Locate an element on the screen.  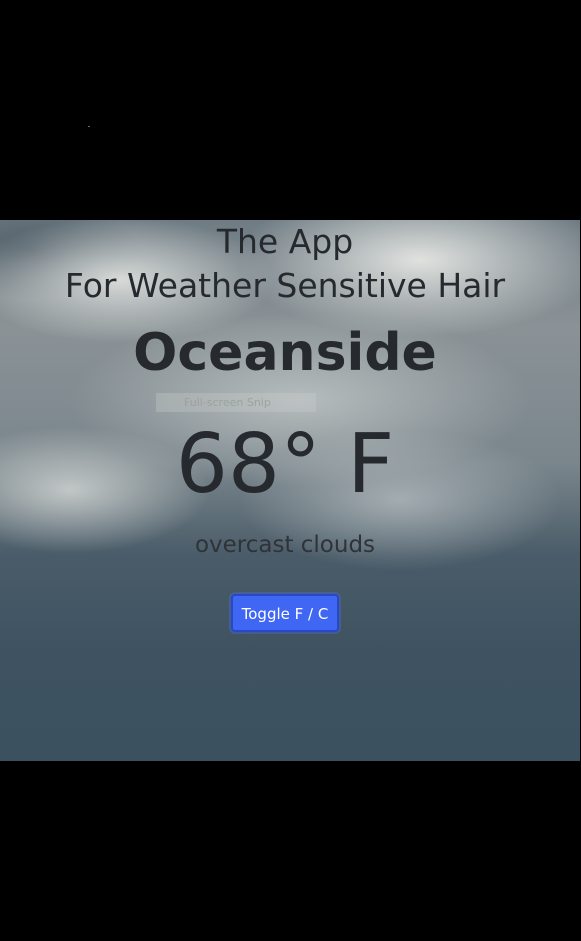
app-subtitle: For Weather Sensitive Hair is located at coordinates (285, 285).